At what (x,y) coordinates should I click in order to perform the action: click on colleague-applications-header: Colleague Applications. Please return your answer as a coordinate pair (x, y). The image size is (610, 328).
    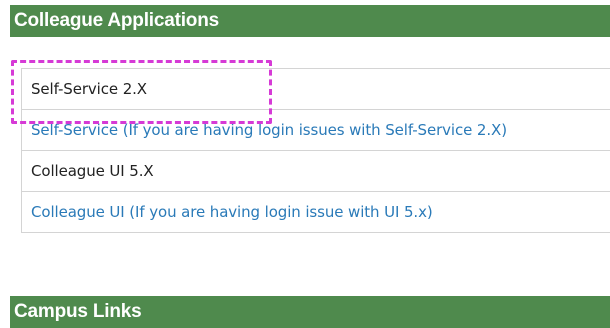
    Looking at the image, I should click on (310, 21).